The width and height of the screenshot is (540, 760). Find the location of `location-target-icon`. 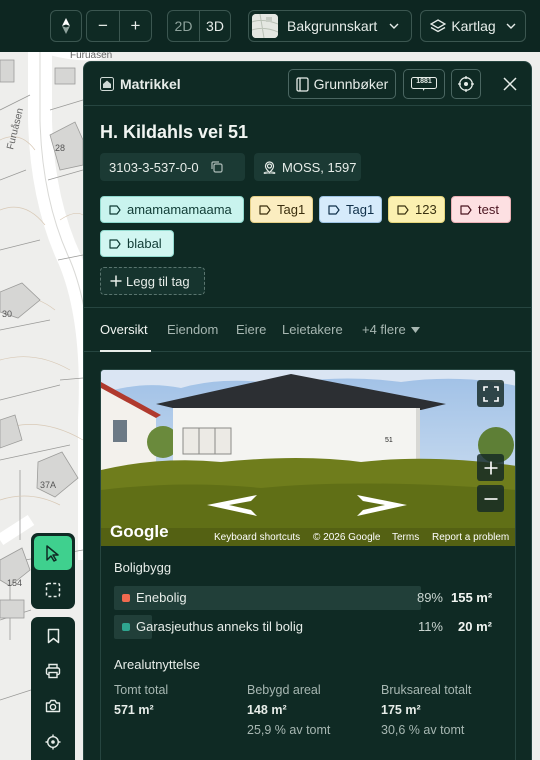

location-target-icon is located at coordinates (53, 742).